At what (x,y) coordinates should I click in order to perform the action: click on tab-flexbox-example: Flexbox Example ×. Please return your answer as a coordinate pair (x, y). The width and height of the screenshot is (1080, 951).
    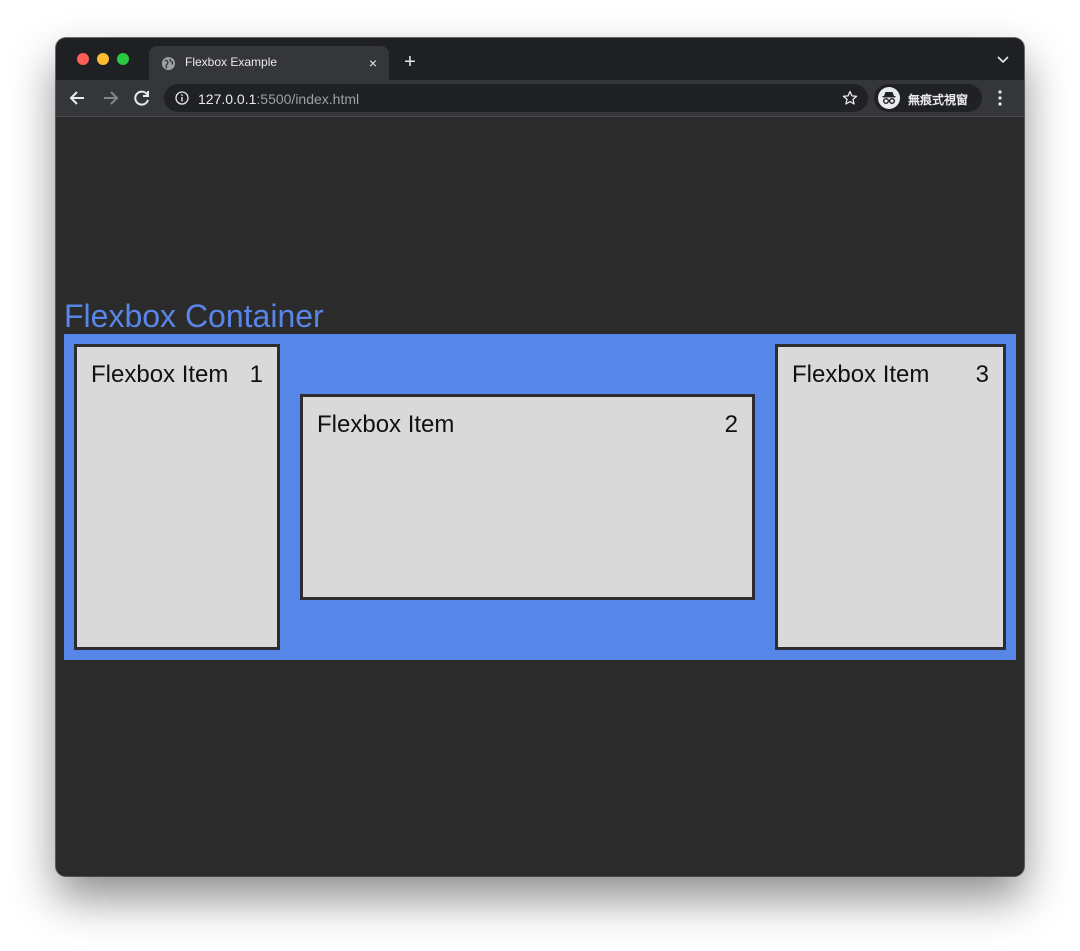
    Looking at the image, I should click on (269, 63).